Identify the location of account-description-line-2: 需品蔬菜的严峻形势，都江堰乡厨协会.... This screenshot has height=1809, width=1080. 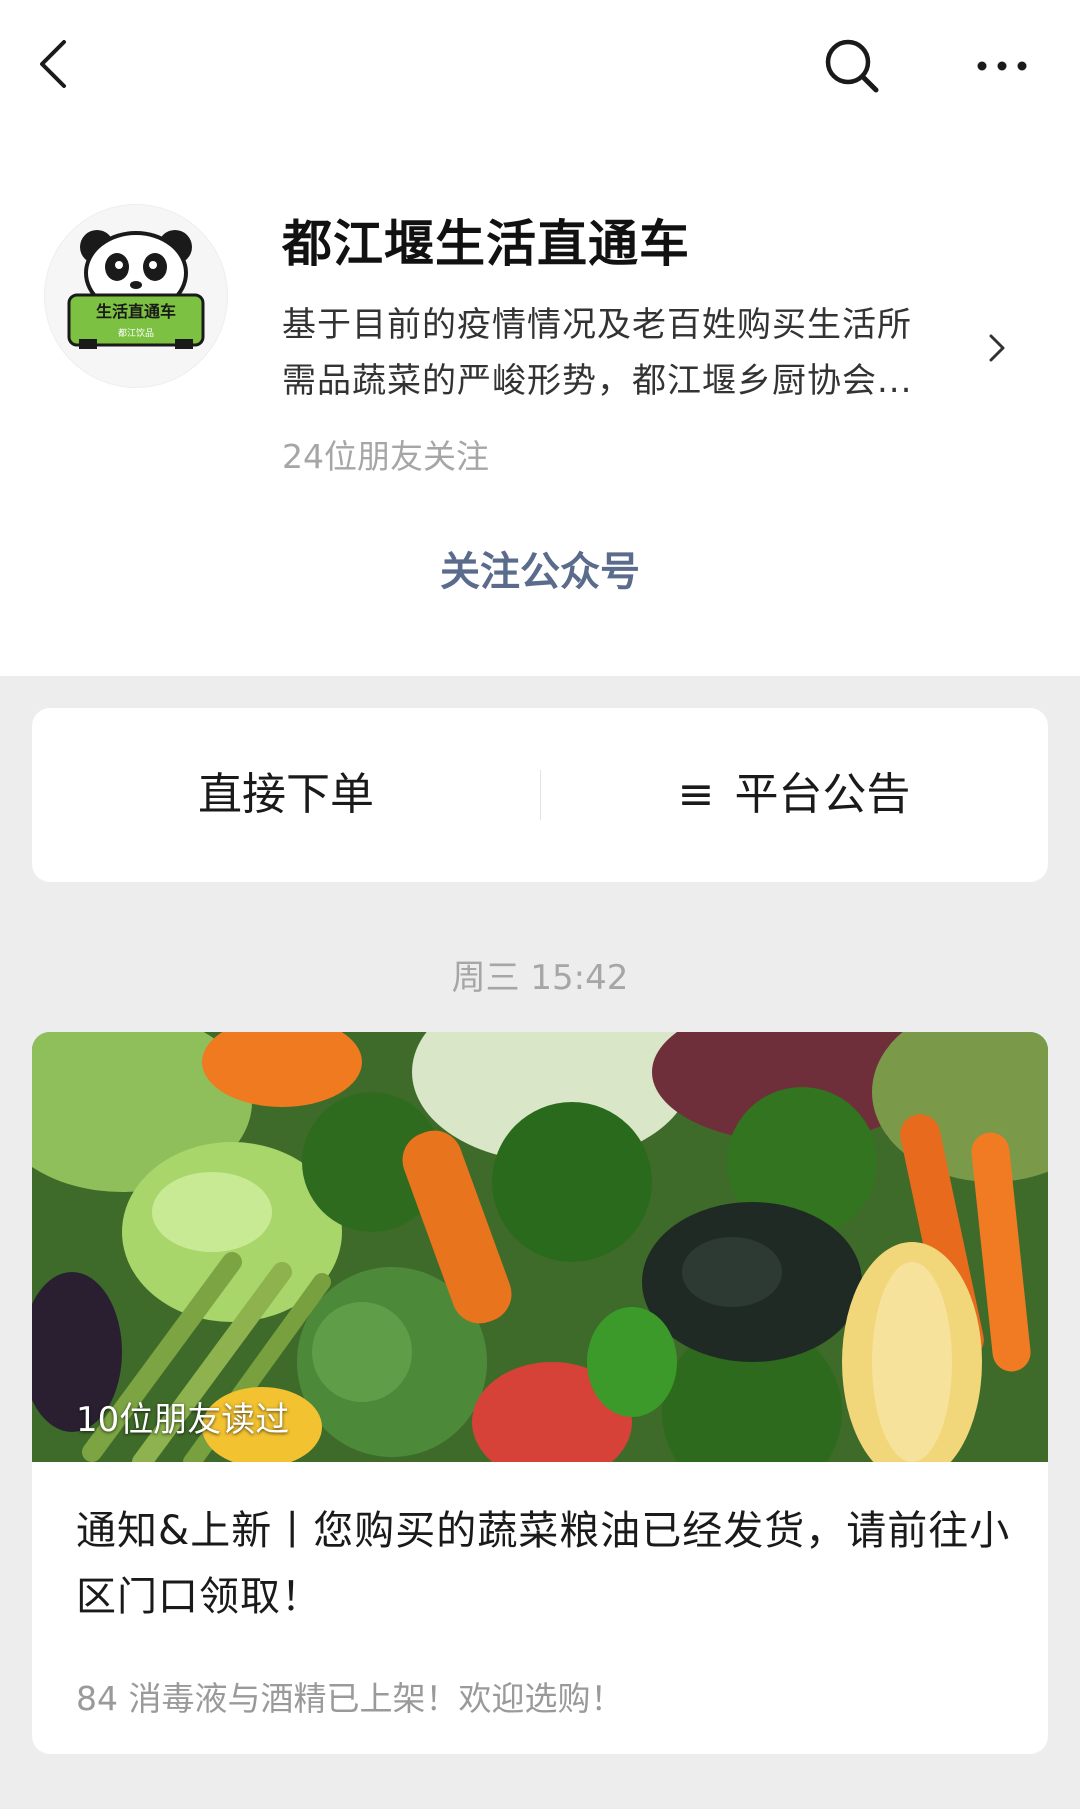
(597, 381).